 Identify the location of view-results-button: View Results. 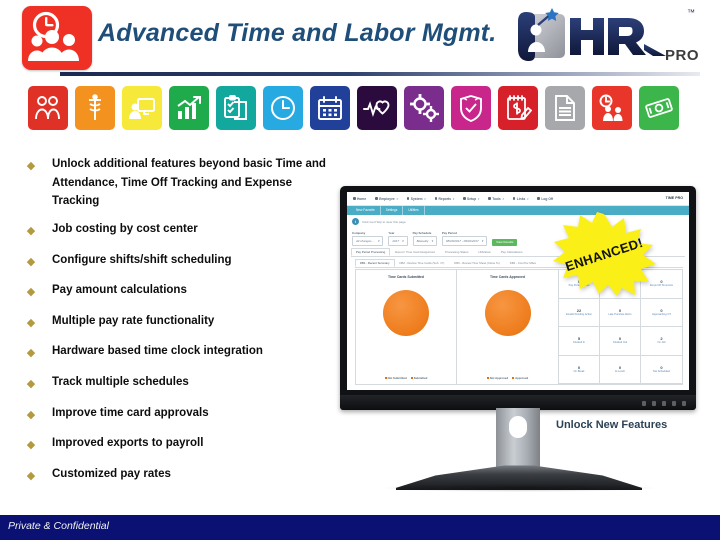
(505, 242).